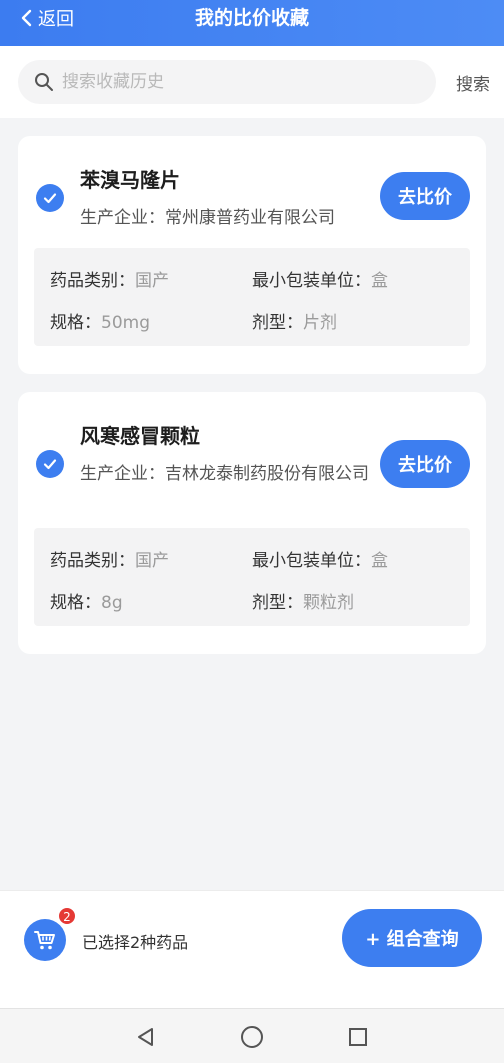 This screenshot has width=504, height=1063. Describe the element at coordinates (44, 82) in the screenshot. I see `search-icon` at that location.